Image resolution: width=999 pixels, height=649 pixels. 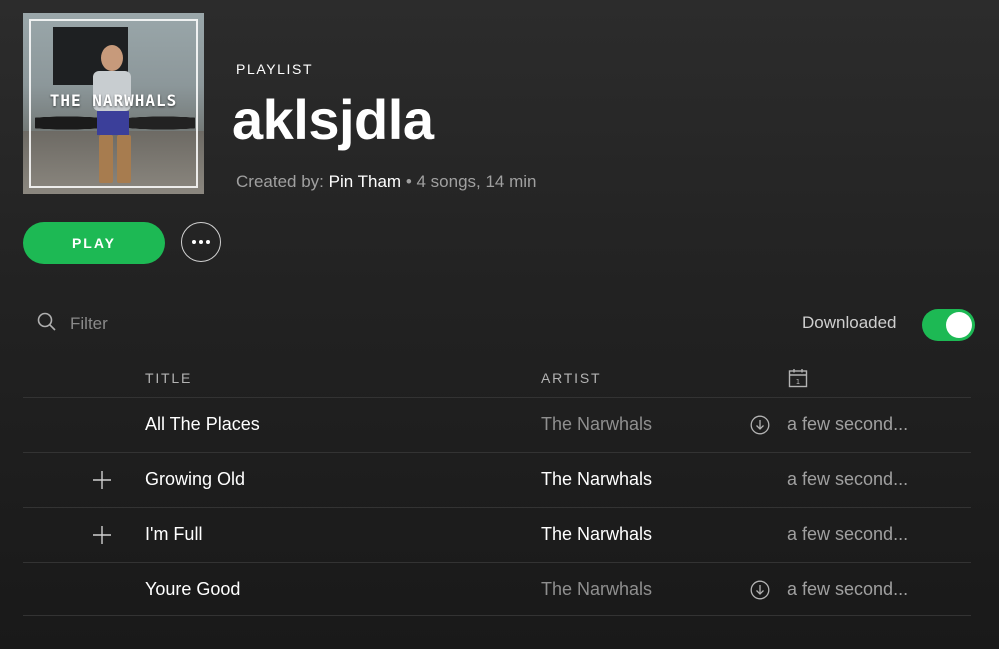 I want to click on track-title: All The Places, so click(x=202, y=424).